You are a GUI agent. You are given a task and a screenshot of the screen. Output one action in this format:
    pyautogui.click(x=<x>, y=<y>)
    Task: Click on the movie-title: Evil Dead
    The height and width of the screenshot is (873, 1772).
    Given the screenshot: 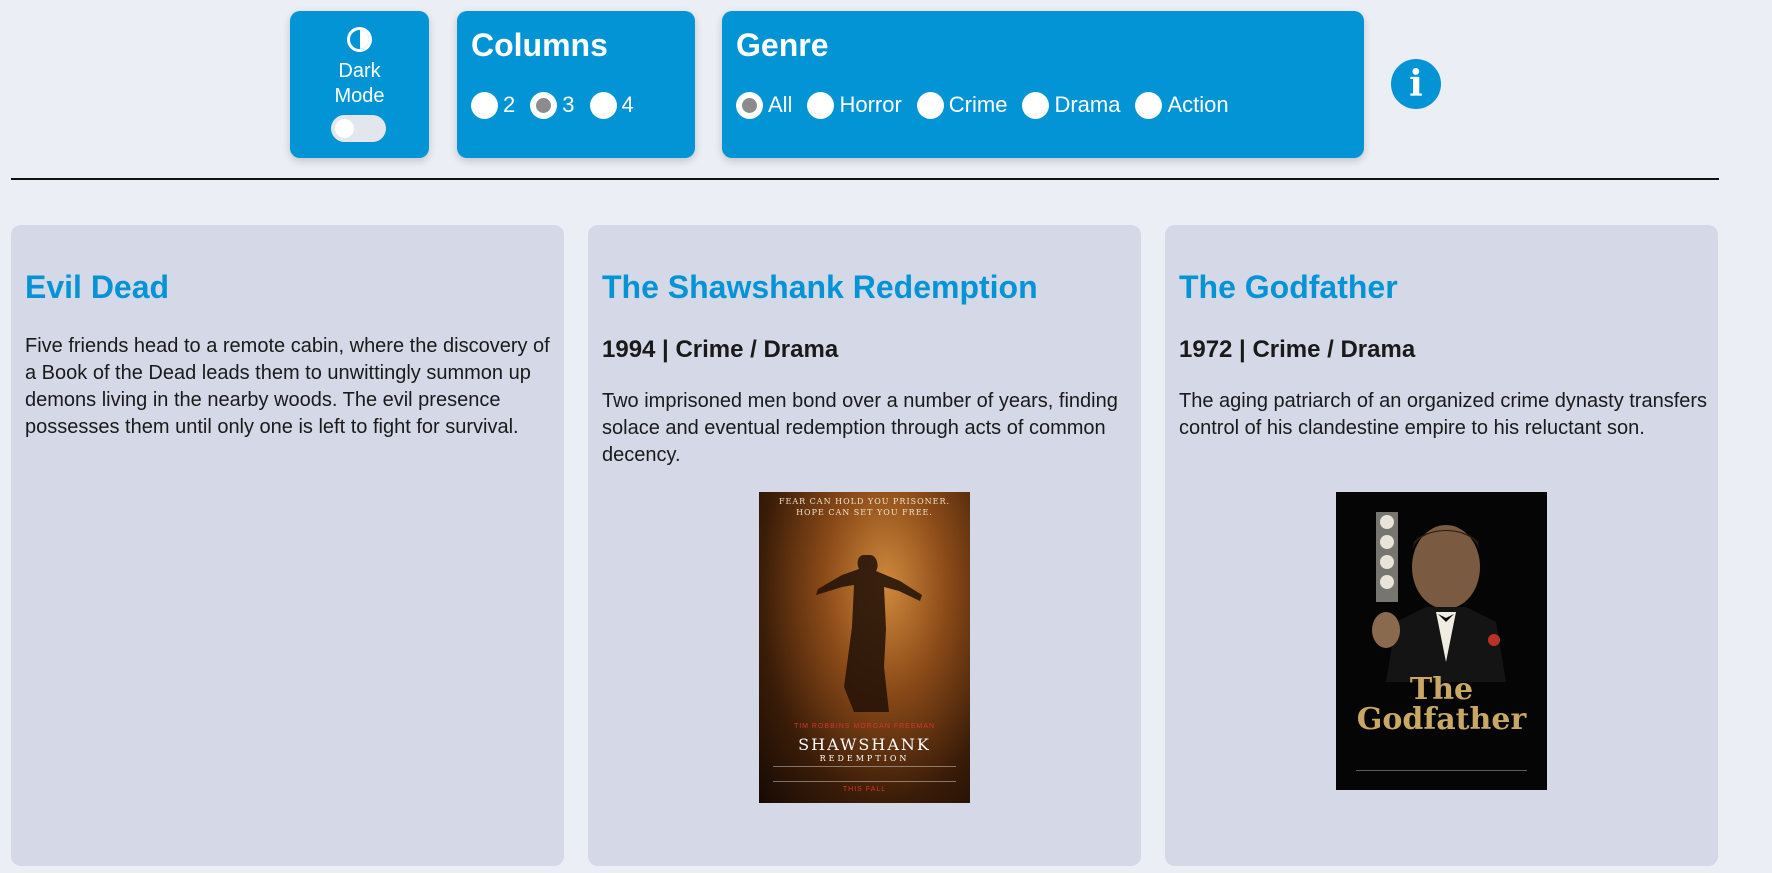 What is the action you would take?
    pyautogui.click(x=97, y=287)
    